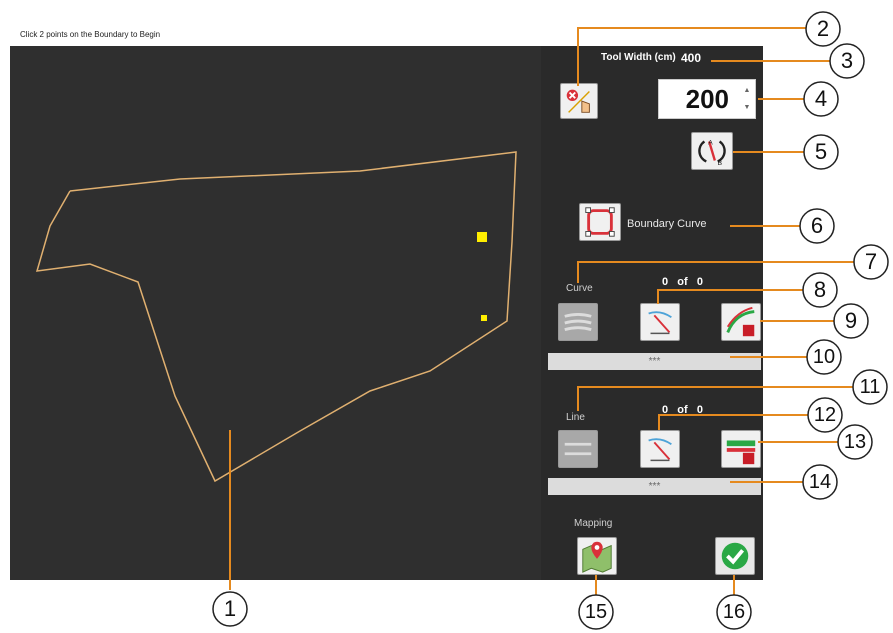 The image size is (893, 633). I want to click on line-list-button, so click(578, 449).